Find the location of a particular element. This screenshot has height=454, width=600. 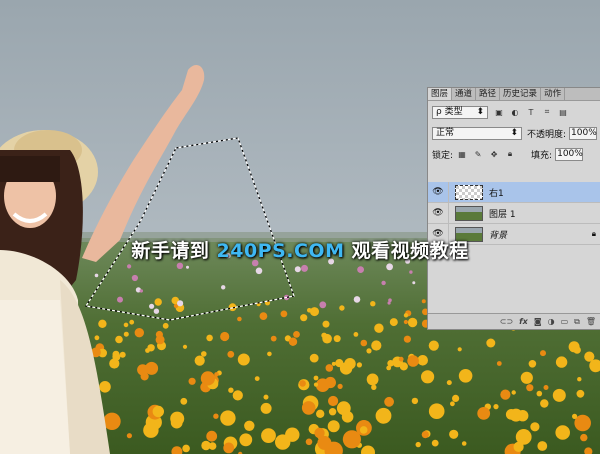

fx-icon: fx is located at coordinates (523, 321).